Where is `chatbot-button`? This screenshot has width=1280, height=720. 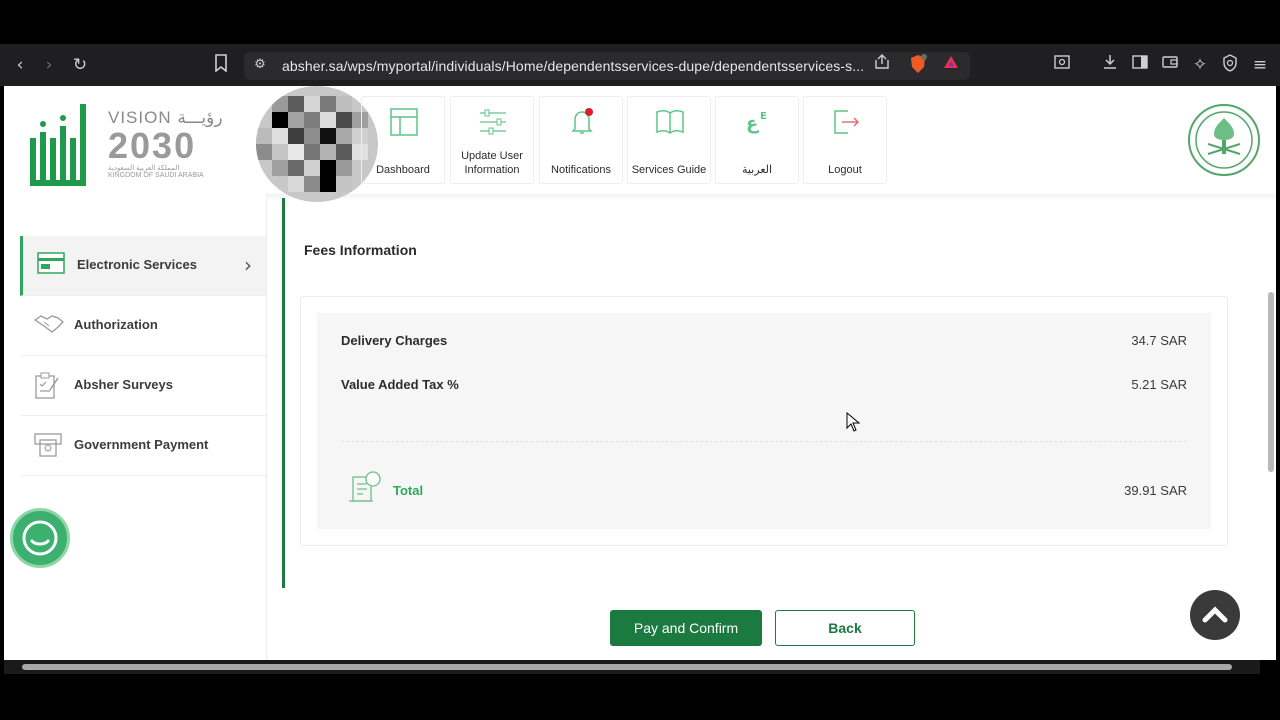
chatbot-button is located at coordinates (40, 538).